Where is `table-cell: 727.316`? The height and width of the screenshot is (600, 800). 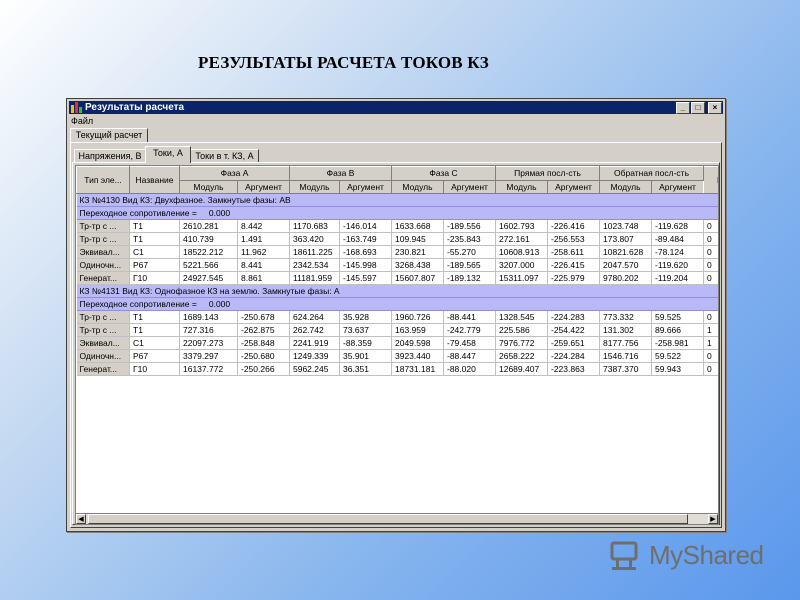
table-cell: 727.316 is located at coordinates (208, 330).